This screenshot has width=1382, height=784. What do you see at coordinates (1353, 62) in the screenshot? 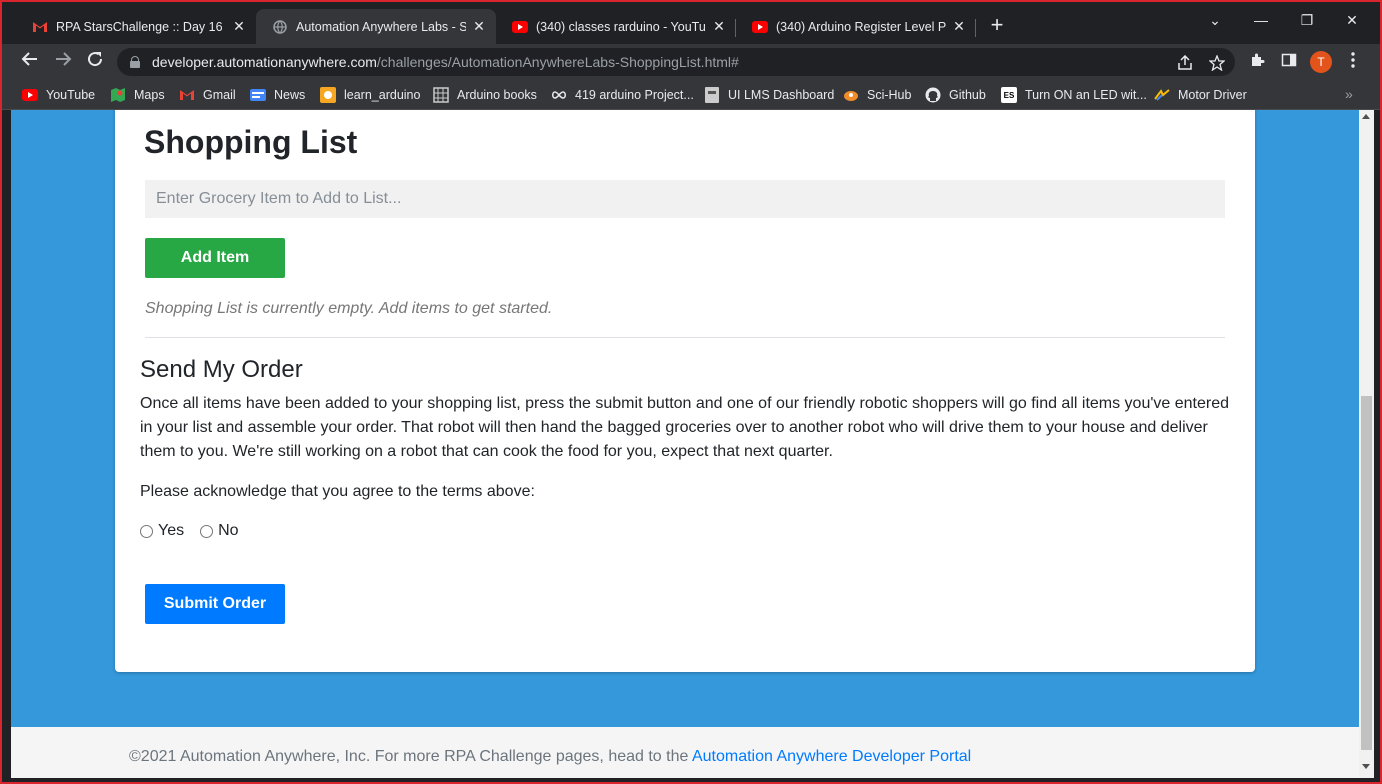
I see `menu-icon` at bounding box center [1353, 62].